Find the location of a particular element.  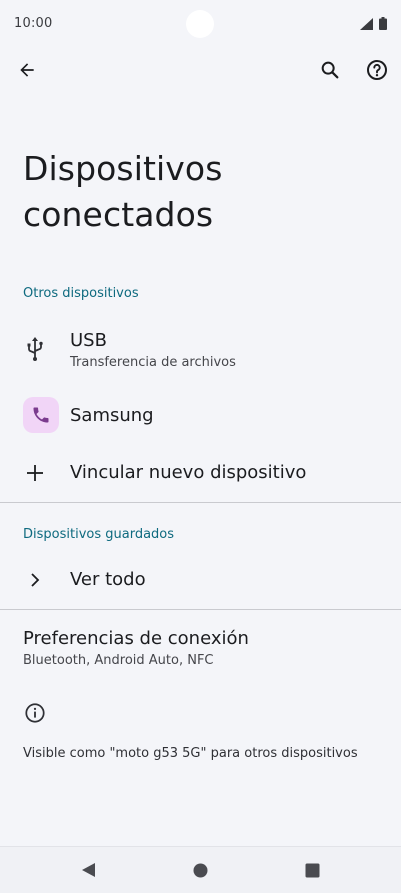

section-header-saved-devices: Dispositivos guardados is located at coordinates (99, 534).